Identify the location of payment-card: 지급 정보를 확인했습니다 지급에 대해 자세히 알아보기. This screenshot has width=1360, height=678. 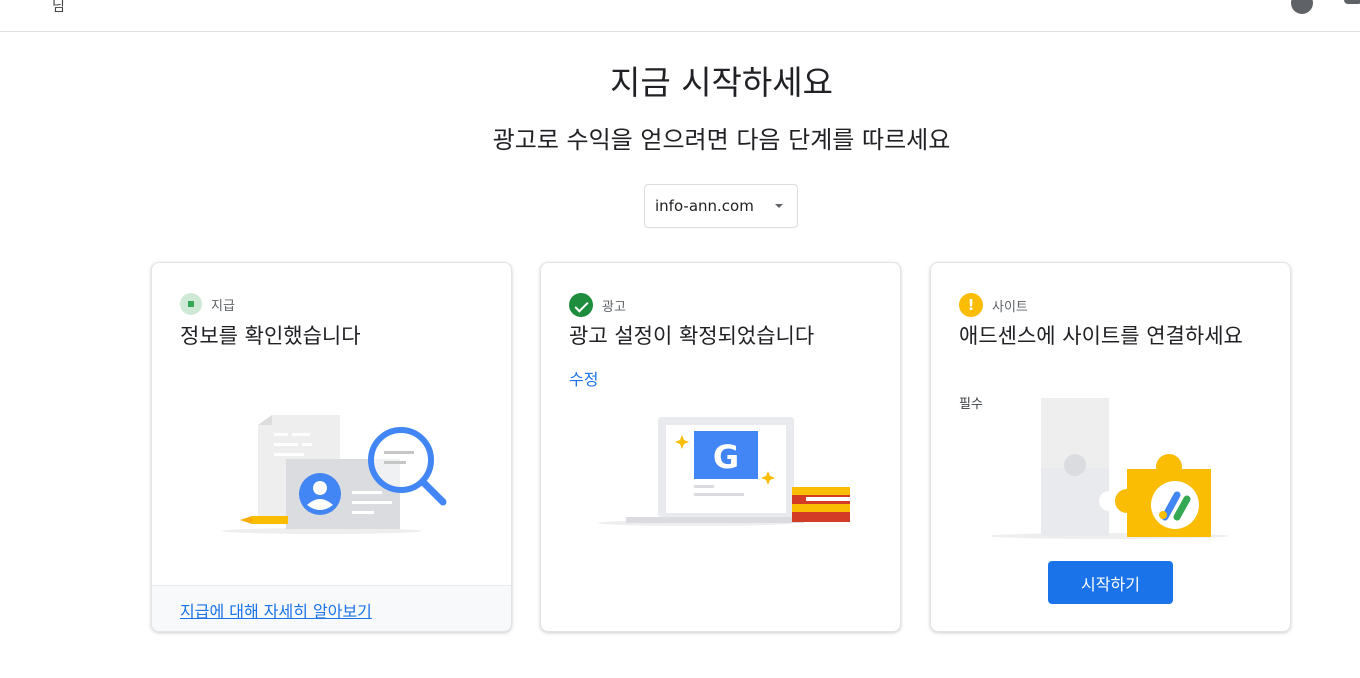
(331, 447).